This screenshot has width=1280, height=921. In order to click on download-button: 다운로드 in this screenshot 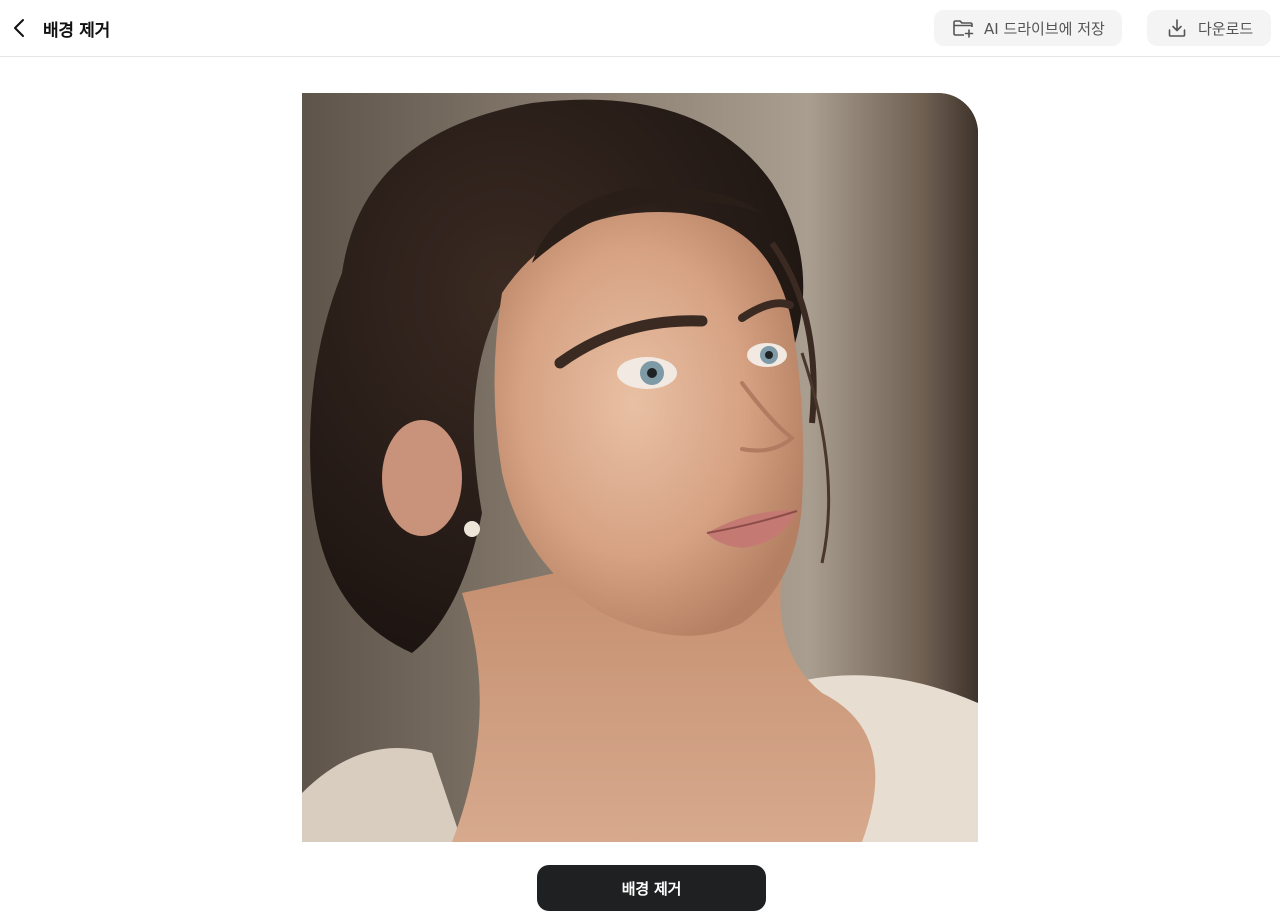, I will do `click(1209, 28)`.